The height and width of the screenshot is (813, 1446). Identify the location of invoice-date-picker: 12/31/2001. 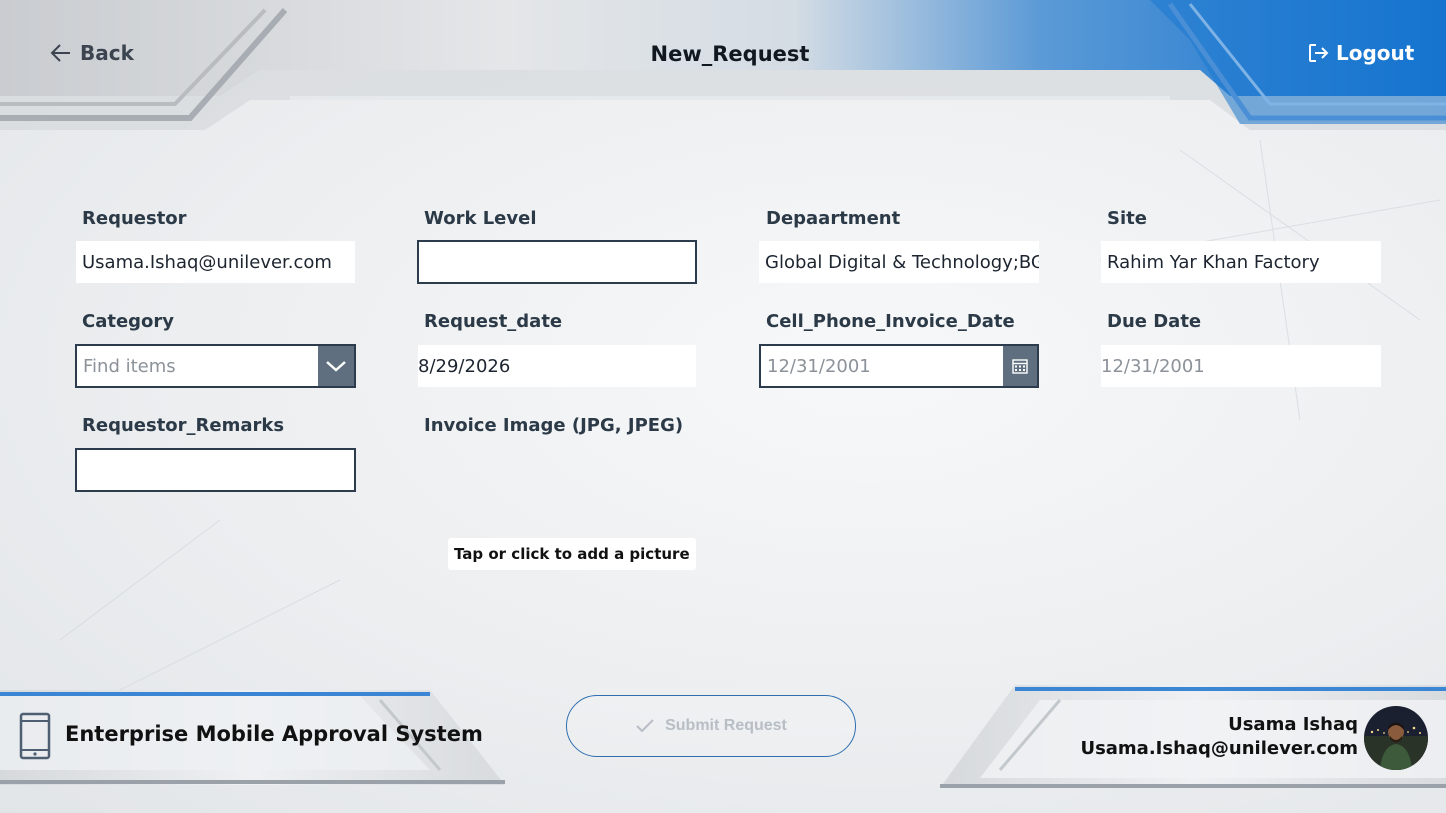
(899, 366).